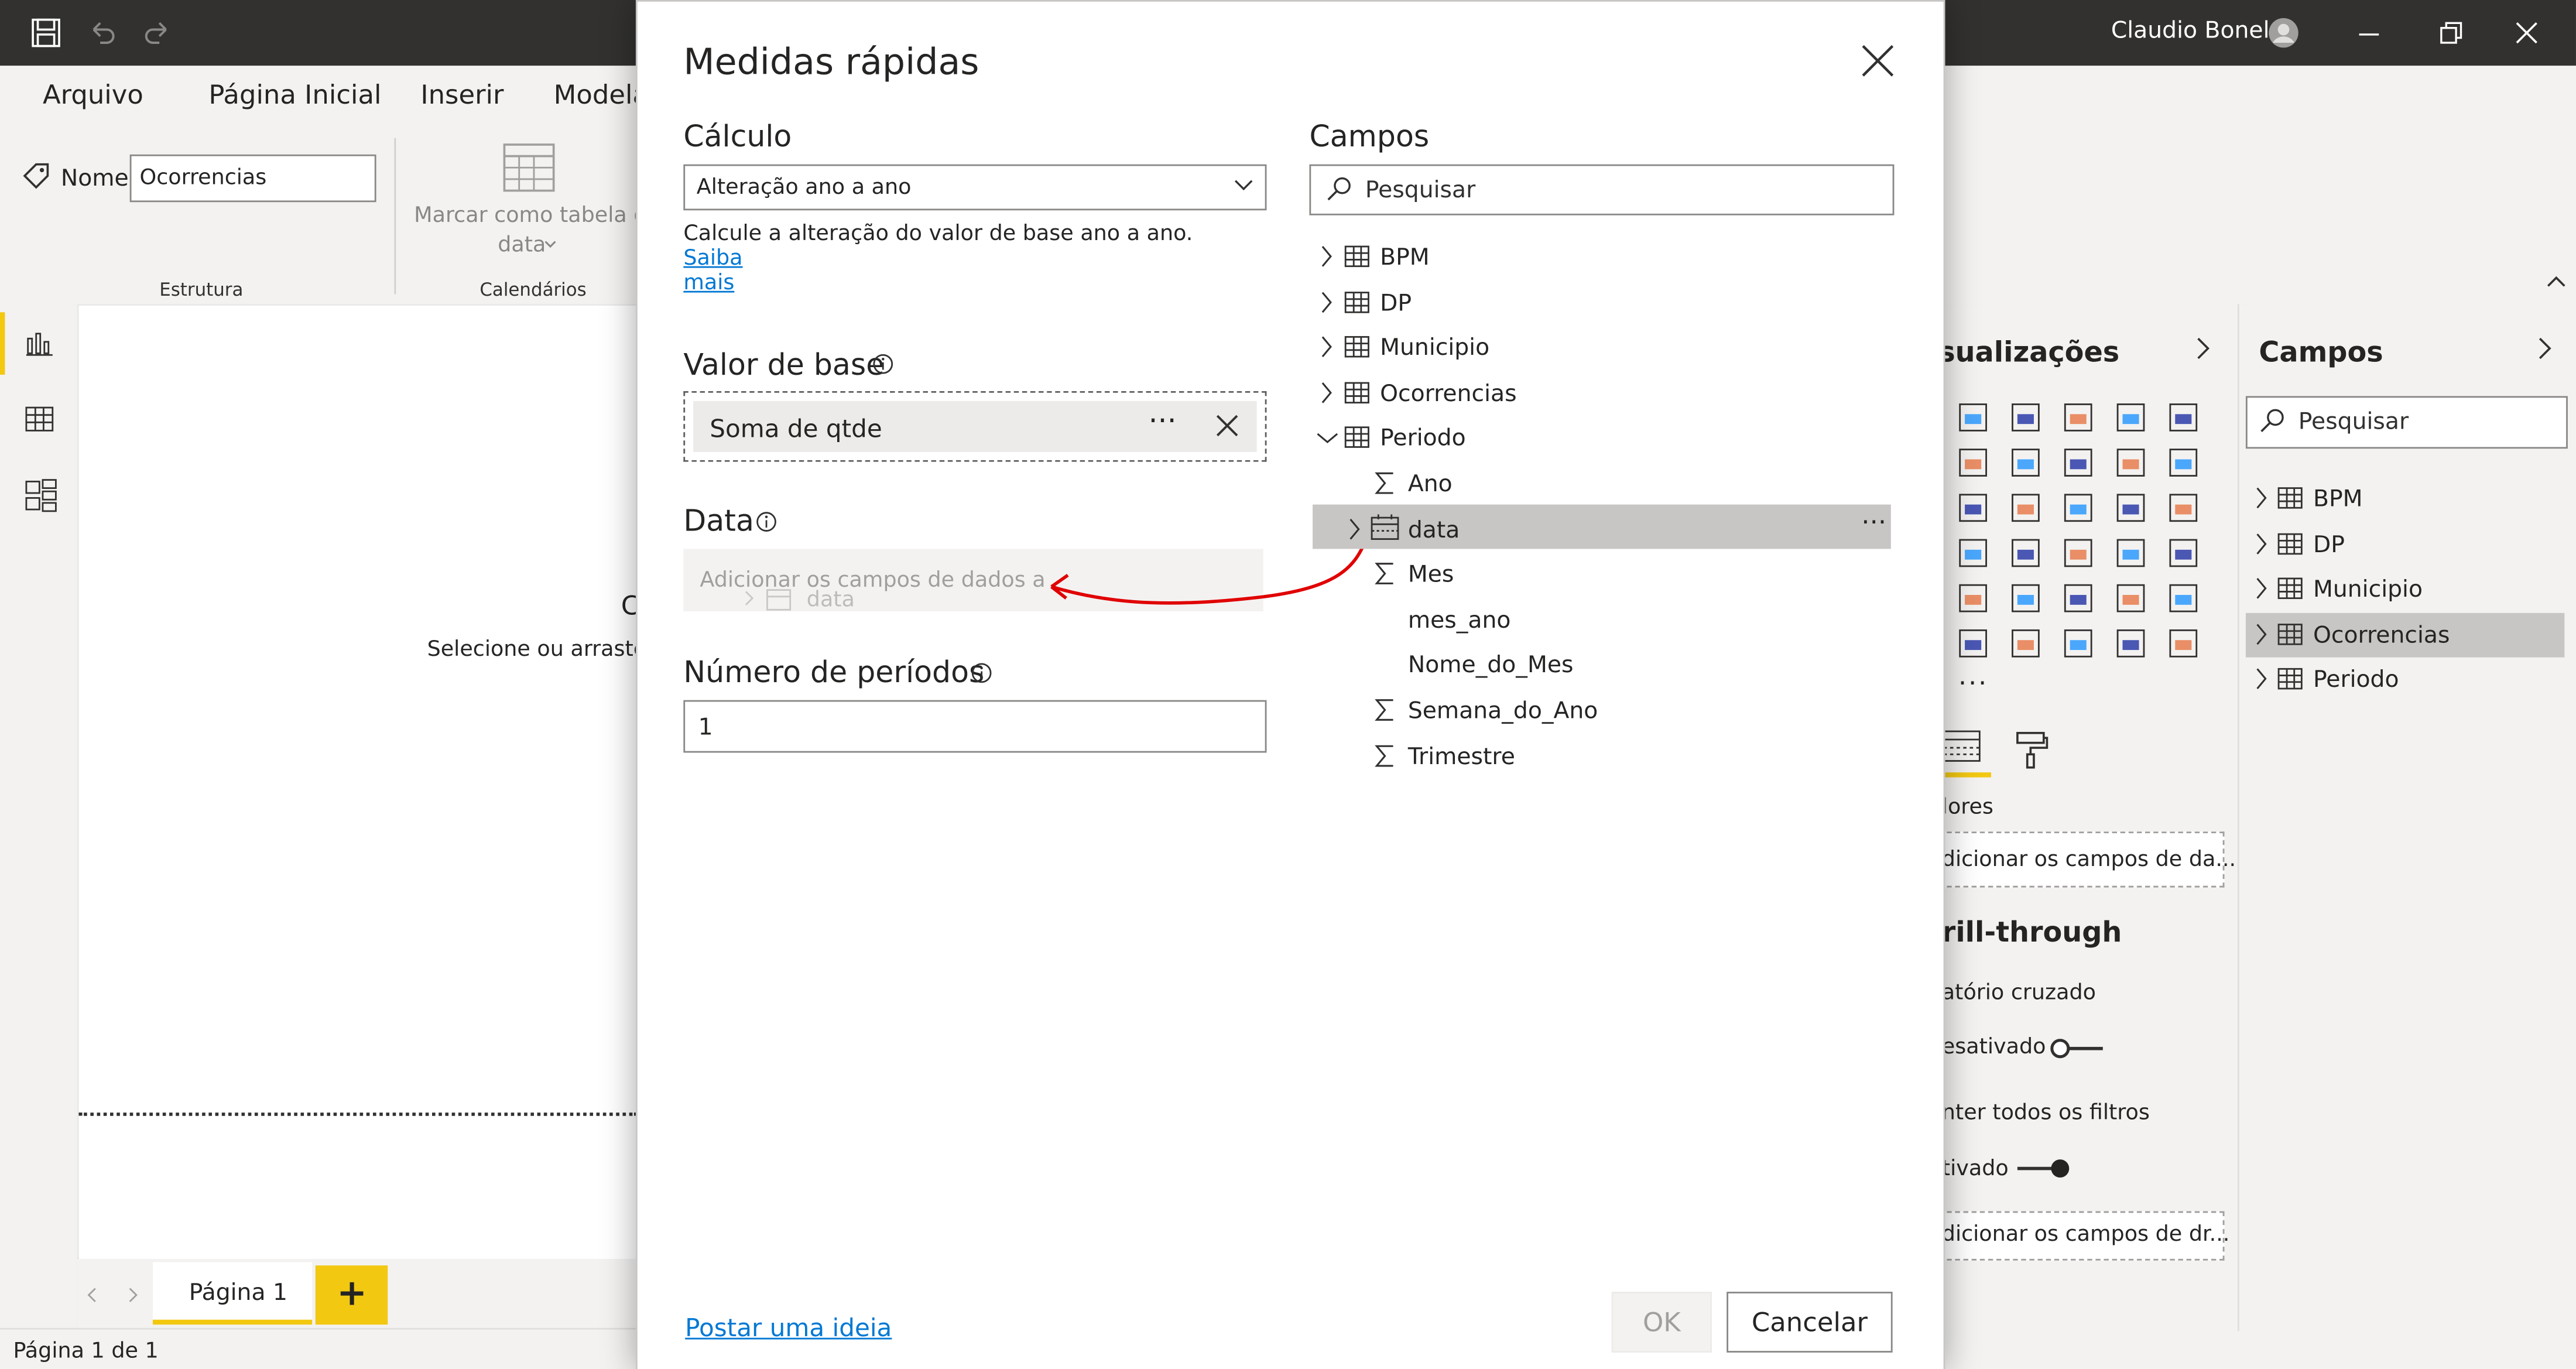 This screenshot has width=2576, height=1369. What do you see at coordinates (39, 343) in the screenshot?
I see `report-view-icon` at bounding box center [39, 343].